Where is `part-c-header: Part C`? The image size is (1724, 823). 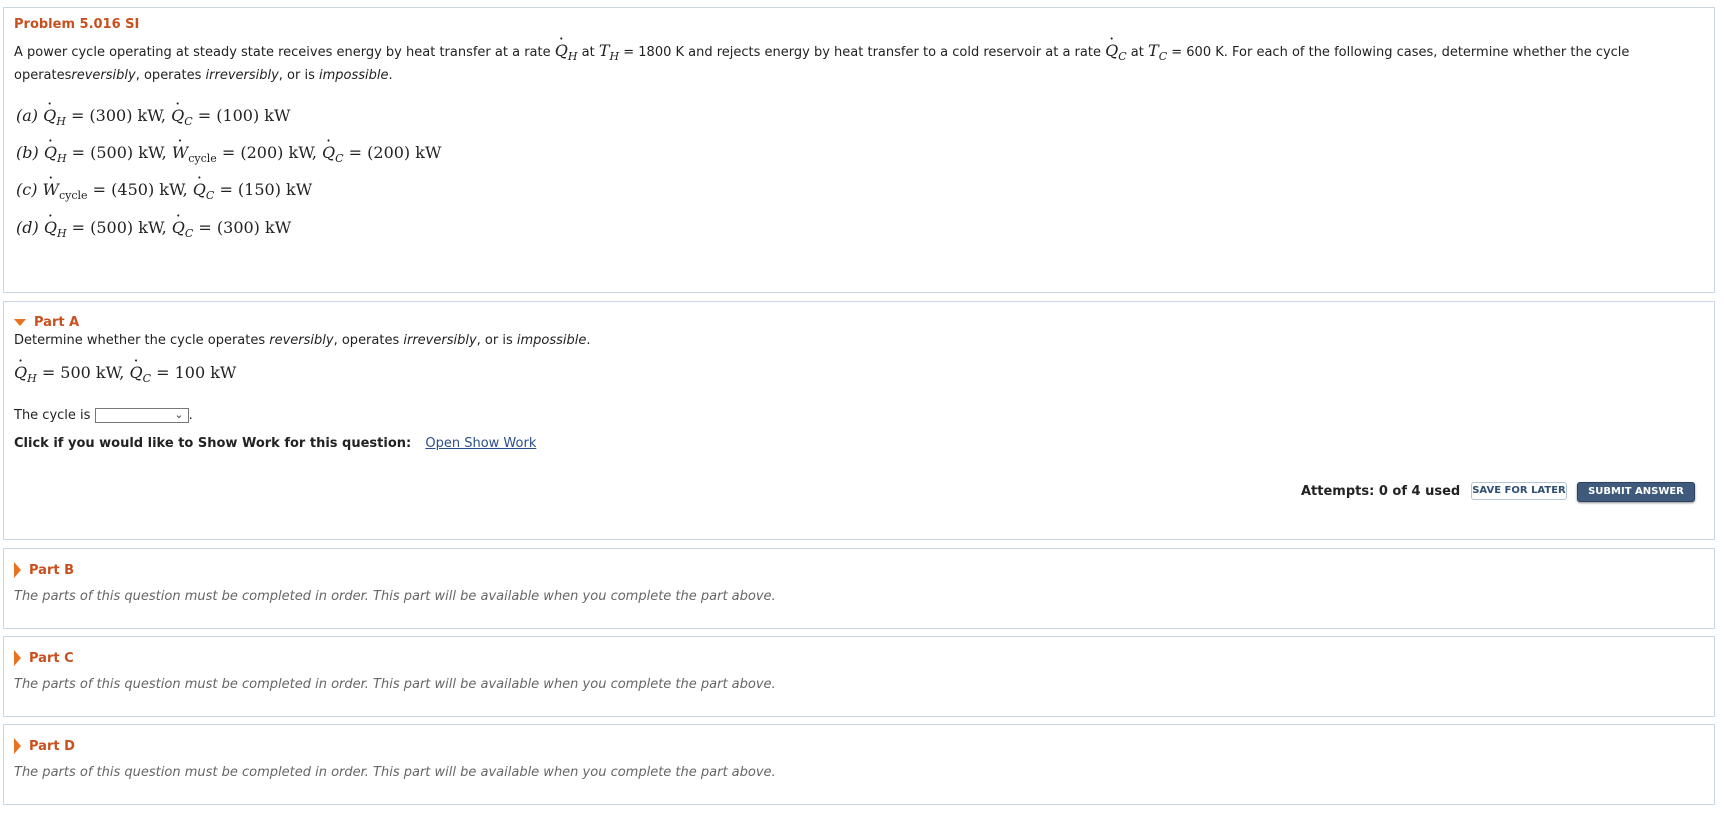 part-c-header: Part C is located at coordinates (44, 658).